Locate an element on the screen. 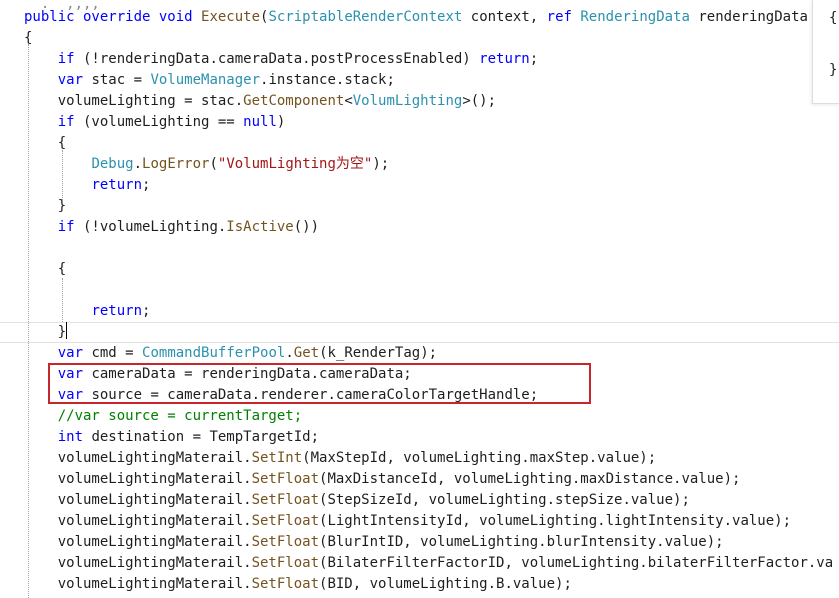 The image size is (839, 598). code-token: >(); is located at coordinates (479, 101).